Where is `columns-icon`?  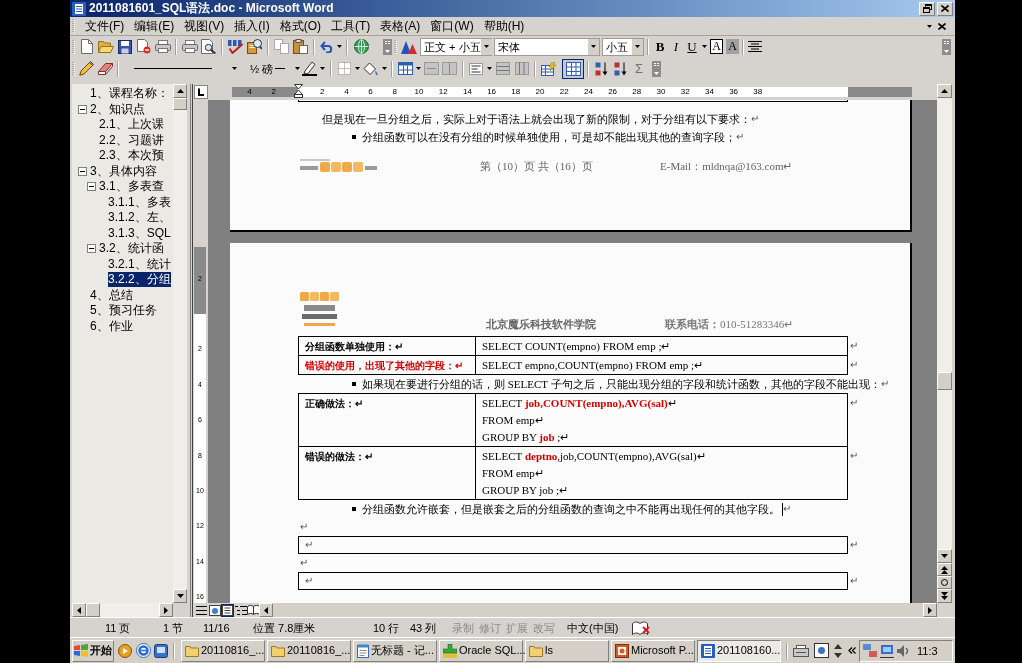
columns-icon is located at coordinates (521, 68).